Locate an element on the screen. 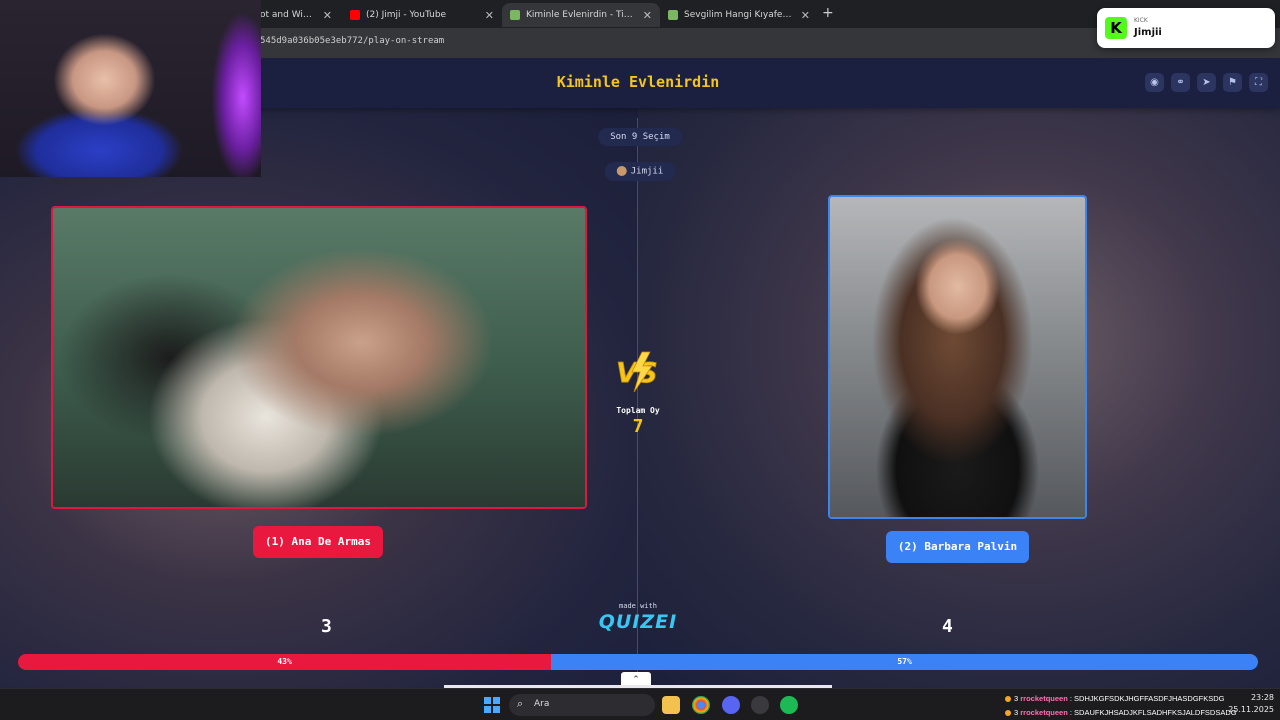 The width and height of the screenshot is (1280, 720). kick-notification: K KICK Jimjii is located at coordinates (1186, 28).